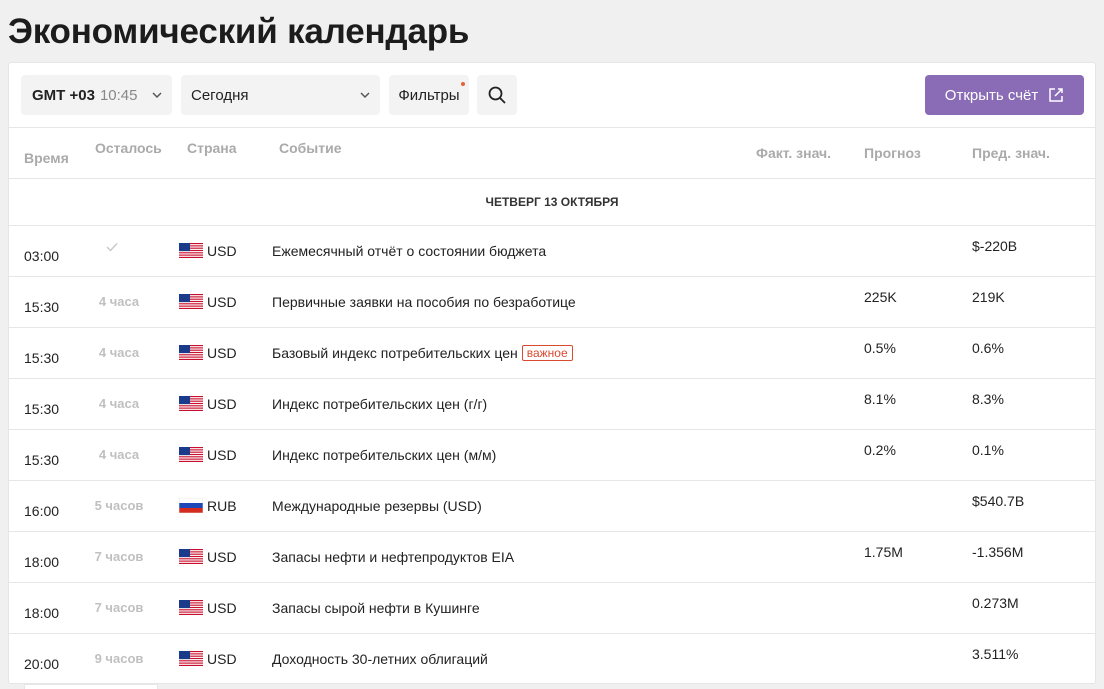  What do you see at coordinates (793, 153) in the screenshot?
I see `header-actual: Факт. знач.` at bounding box center [793, 153].